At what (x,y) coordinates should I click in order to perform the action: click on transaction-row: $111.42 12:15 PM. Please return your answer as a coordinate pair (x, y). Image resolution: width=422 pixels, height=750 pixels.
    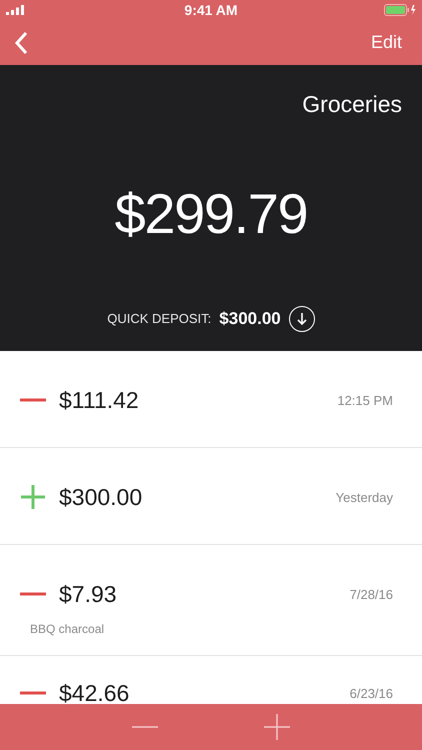
    Looking at the image, I should click on (211, 399).